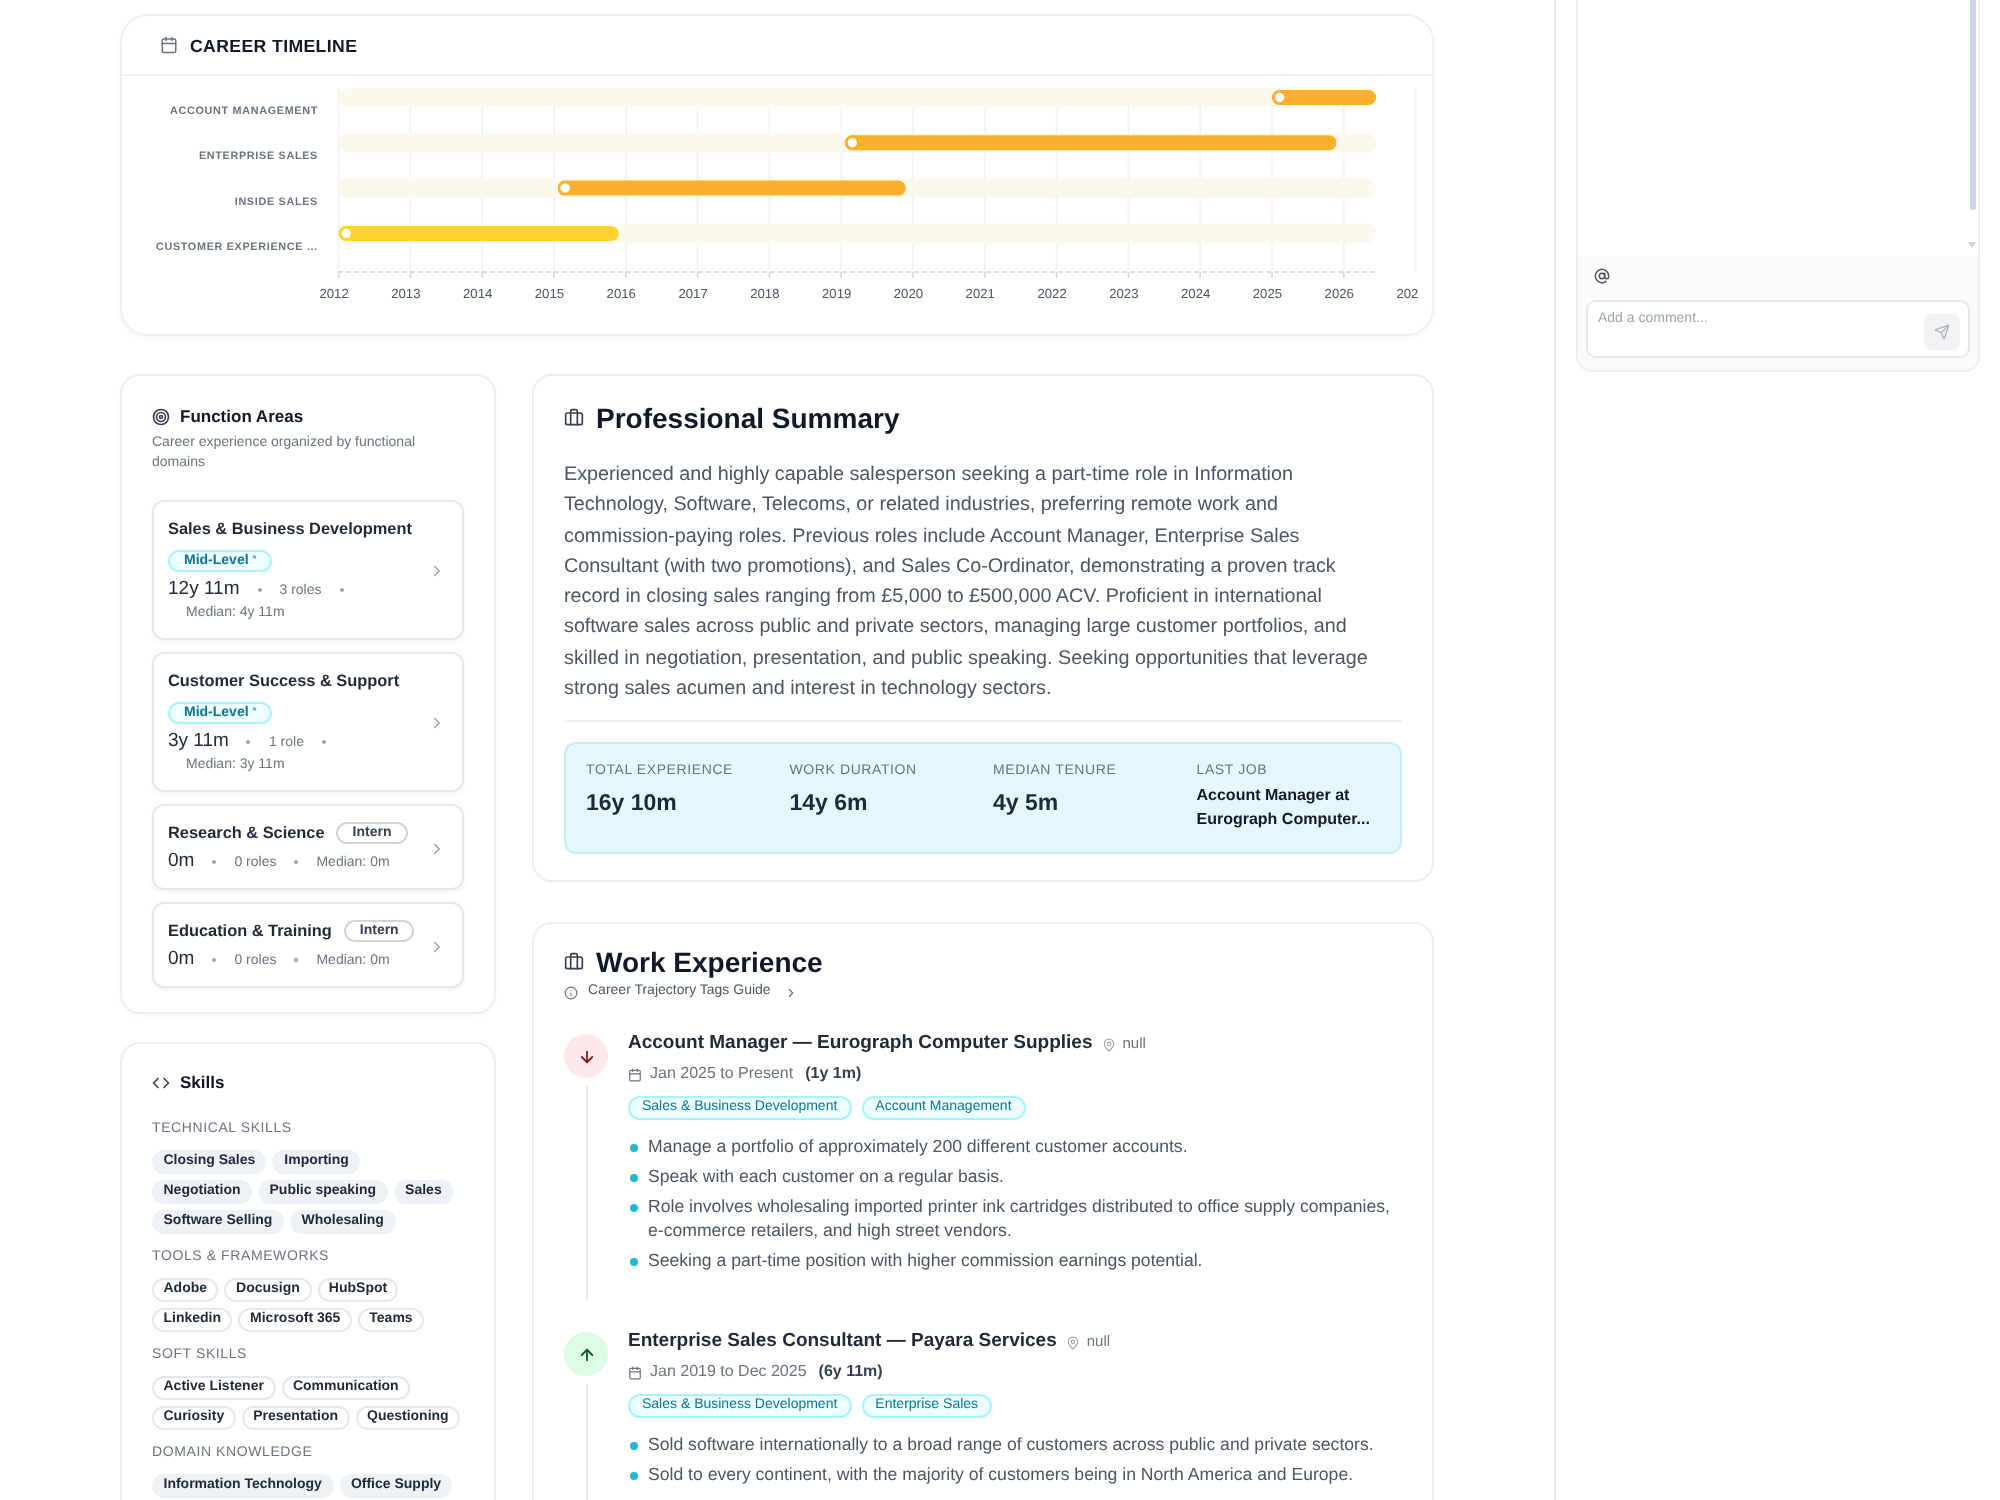  I want to click on section-title: Work Experience, so click(709, 962).